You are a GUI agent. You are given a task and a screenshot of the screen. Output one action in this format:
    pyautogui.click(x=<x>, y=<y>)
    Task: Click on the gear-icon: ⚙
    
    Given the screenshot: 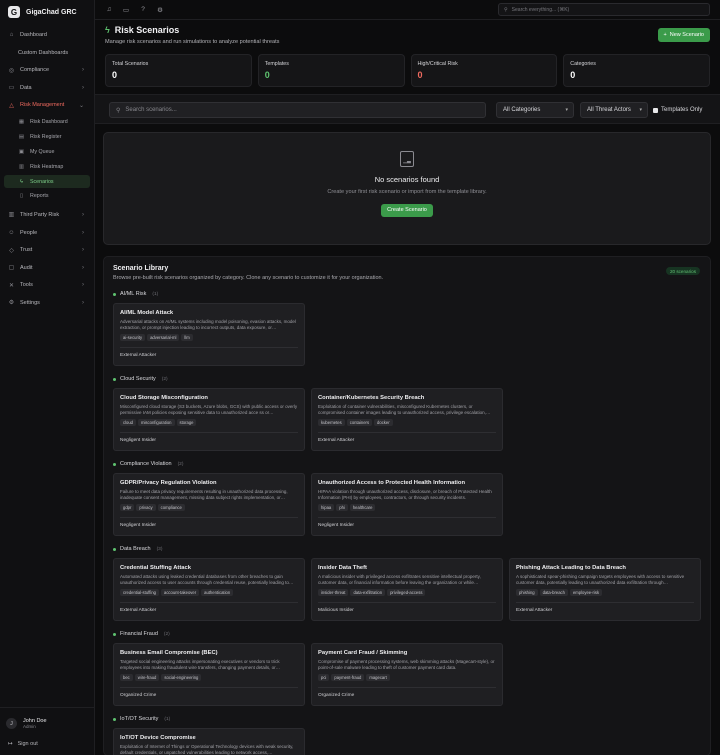 What is the action you would take?
    pyautogui.click(x=160, y=10)
    